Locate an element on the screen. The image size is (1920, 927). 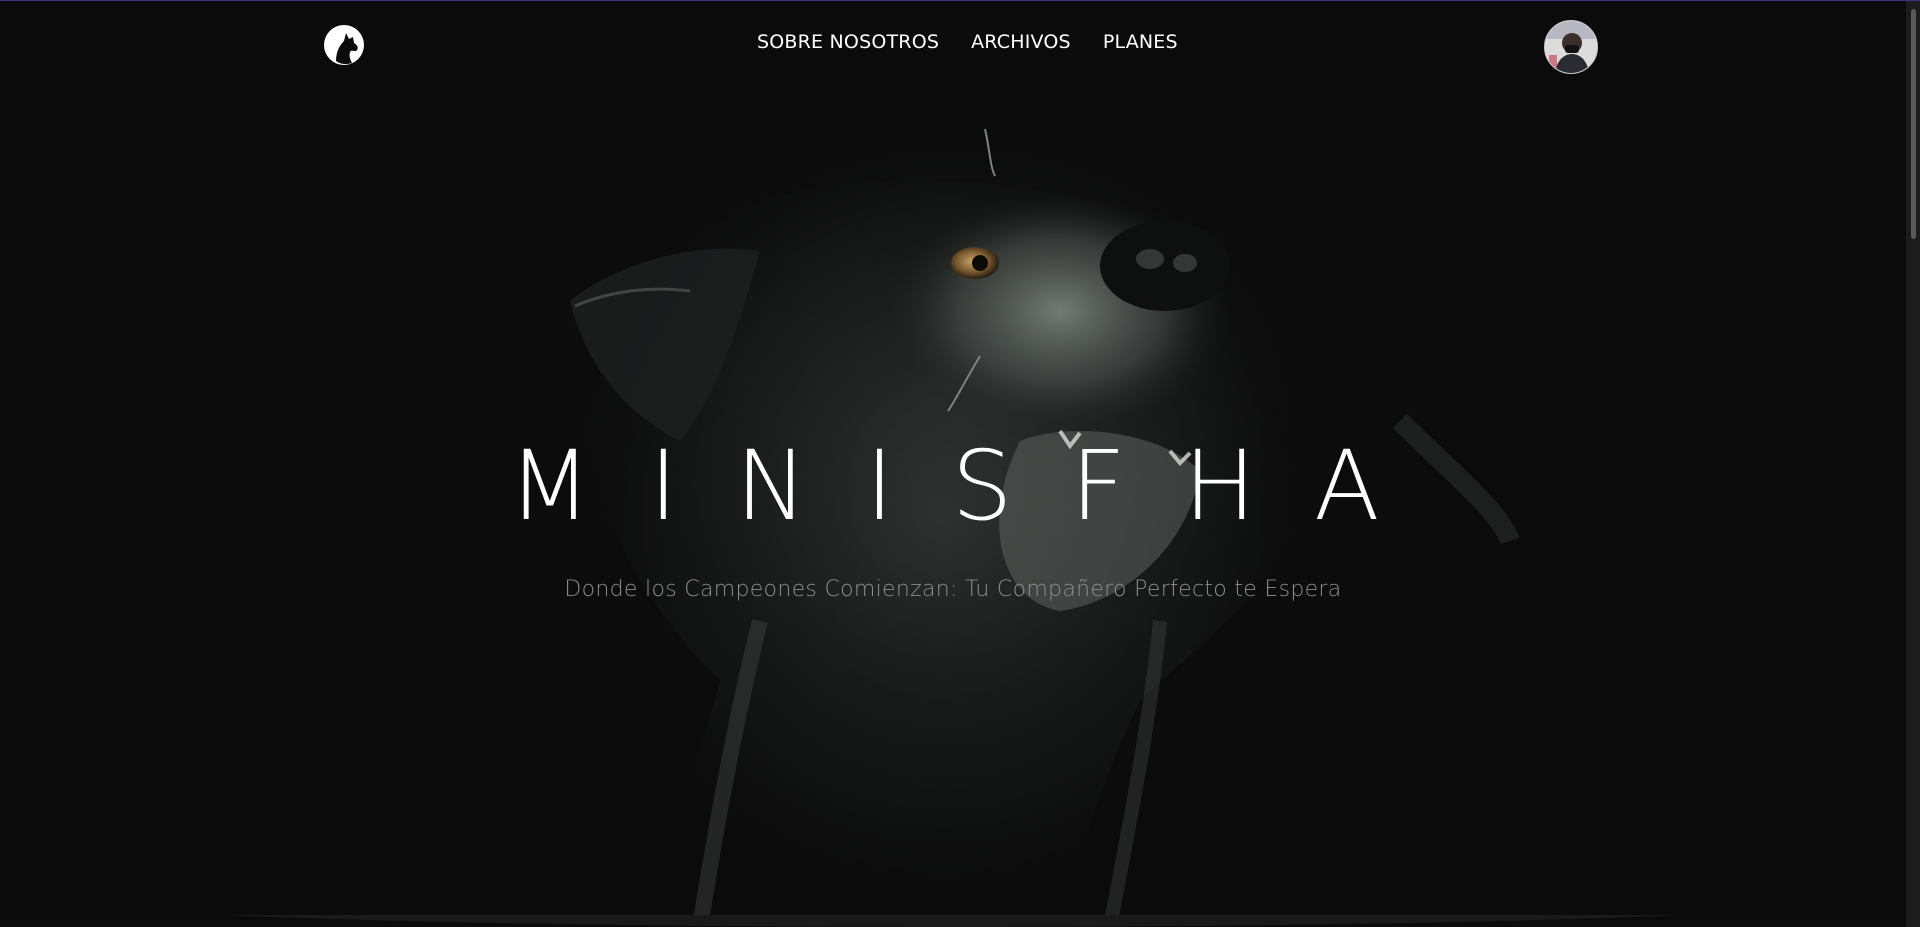
scrollbar-thumb is located at coordinates (1913, 124).